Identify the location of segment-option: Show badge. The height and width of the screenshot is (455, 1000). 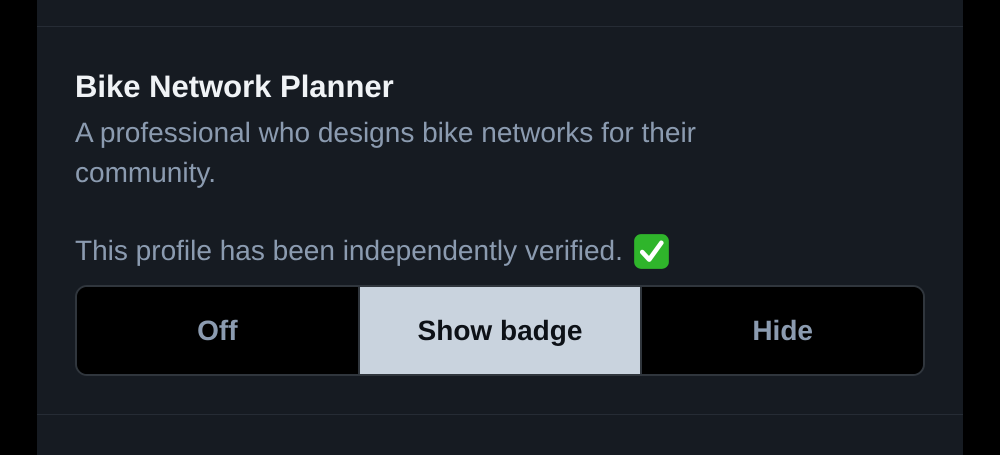
(499, 330).